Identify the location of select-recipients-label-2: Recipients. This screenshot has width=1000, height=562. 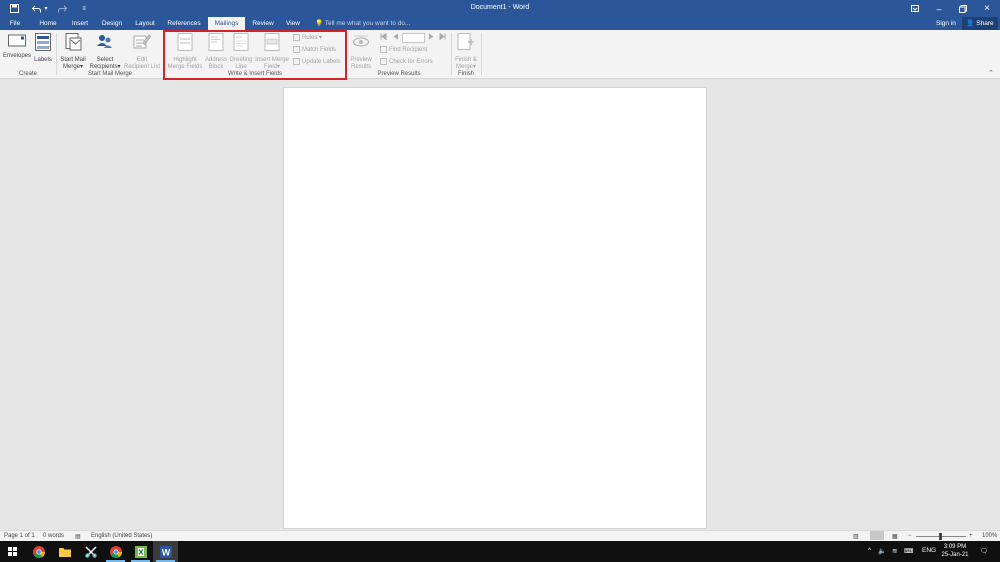
(103, 67).